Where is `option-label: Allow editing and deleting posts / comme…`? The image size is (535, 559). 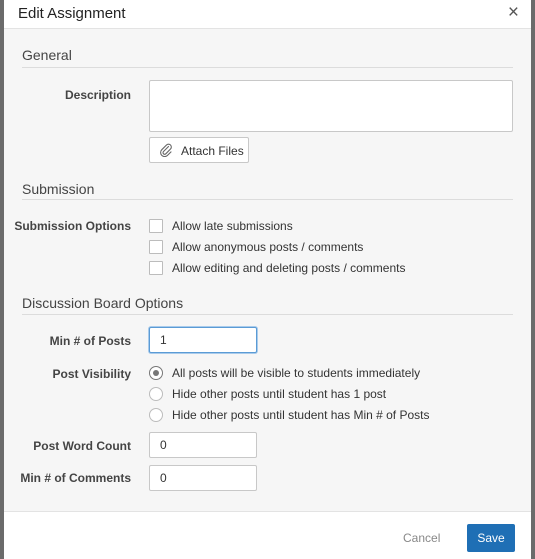
option-label: Allow editing and deleting posts / comme… is located at coordinates (289, 268).